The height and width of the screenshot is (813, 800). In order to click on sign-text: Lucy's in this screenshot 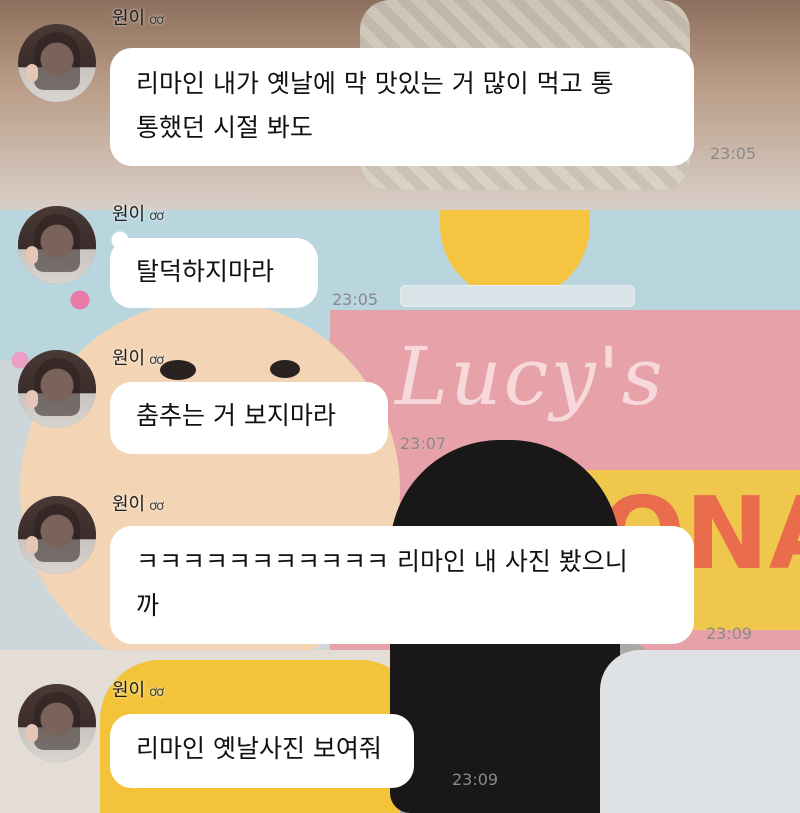, I will do `click(530, 376)`.